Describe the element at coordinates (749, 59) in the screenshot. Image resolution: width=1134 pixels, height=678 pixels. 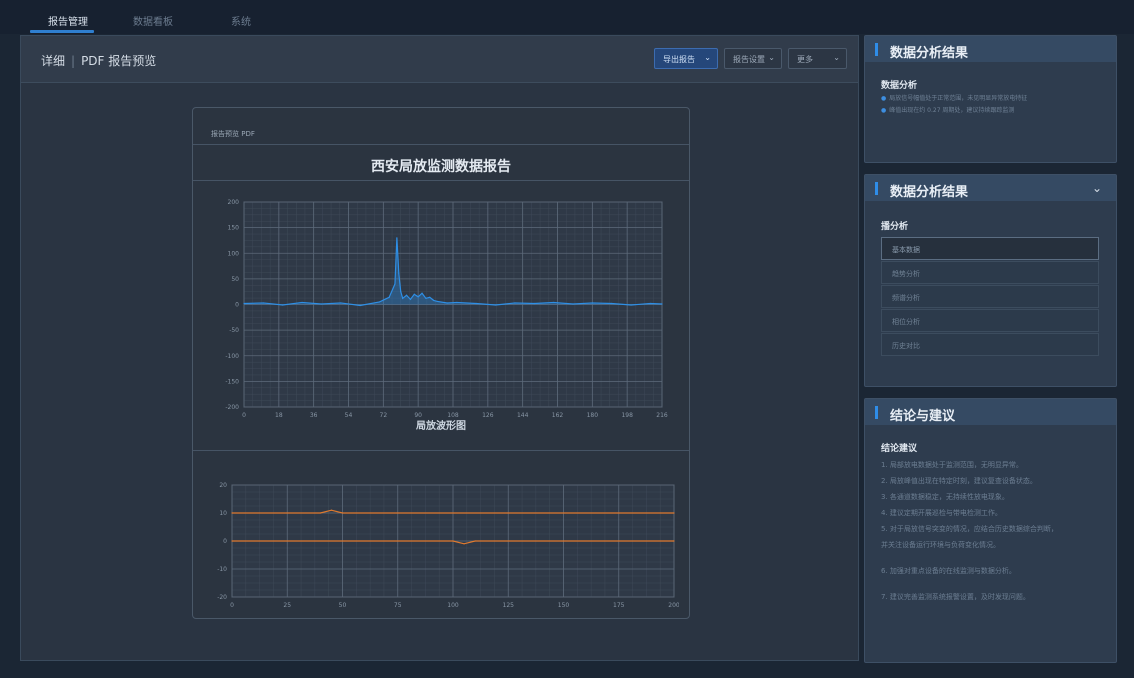
I see `report-settings-label: 报告设置` at that location.